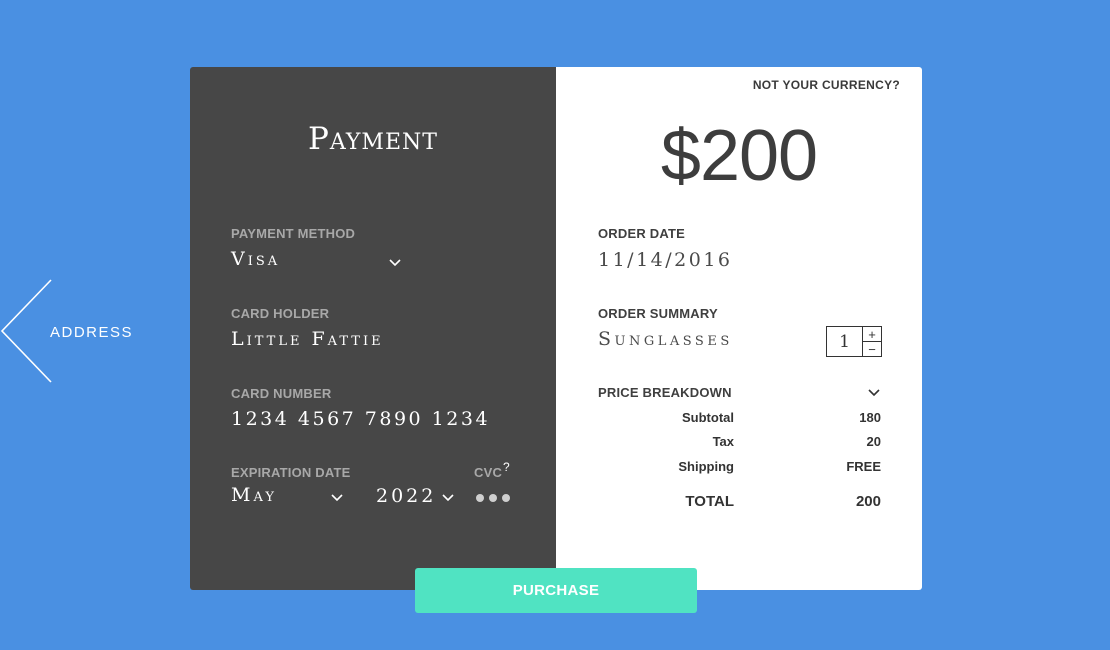 Image resolution: width=1110 pixels, height=650 pixels. Describe the element at coordinates (254, 495) in the screenshot. I see `expiration-month-select: May` at that location.